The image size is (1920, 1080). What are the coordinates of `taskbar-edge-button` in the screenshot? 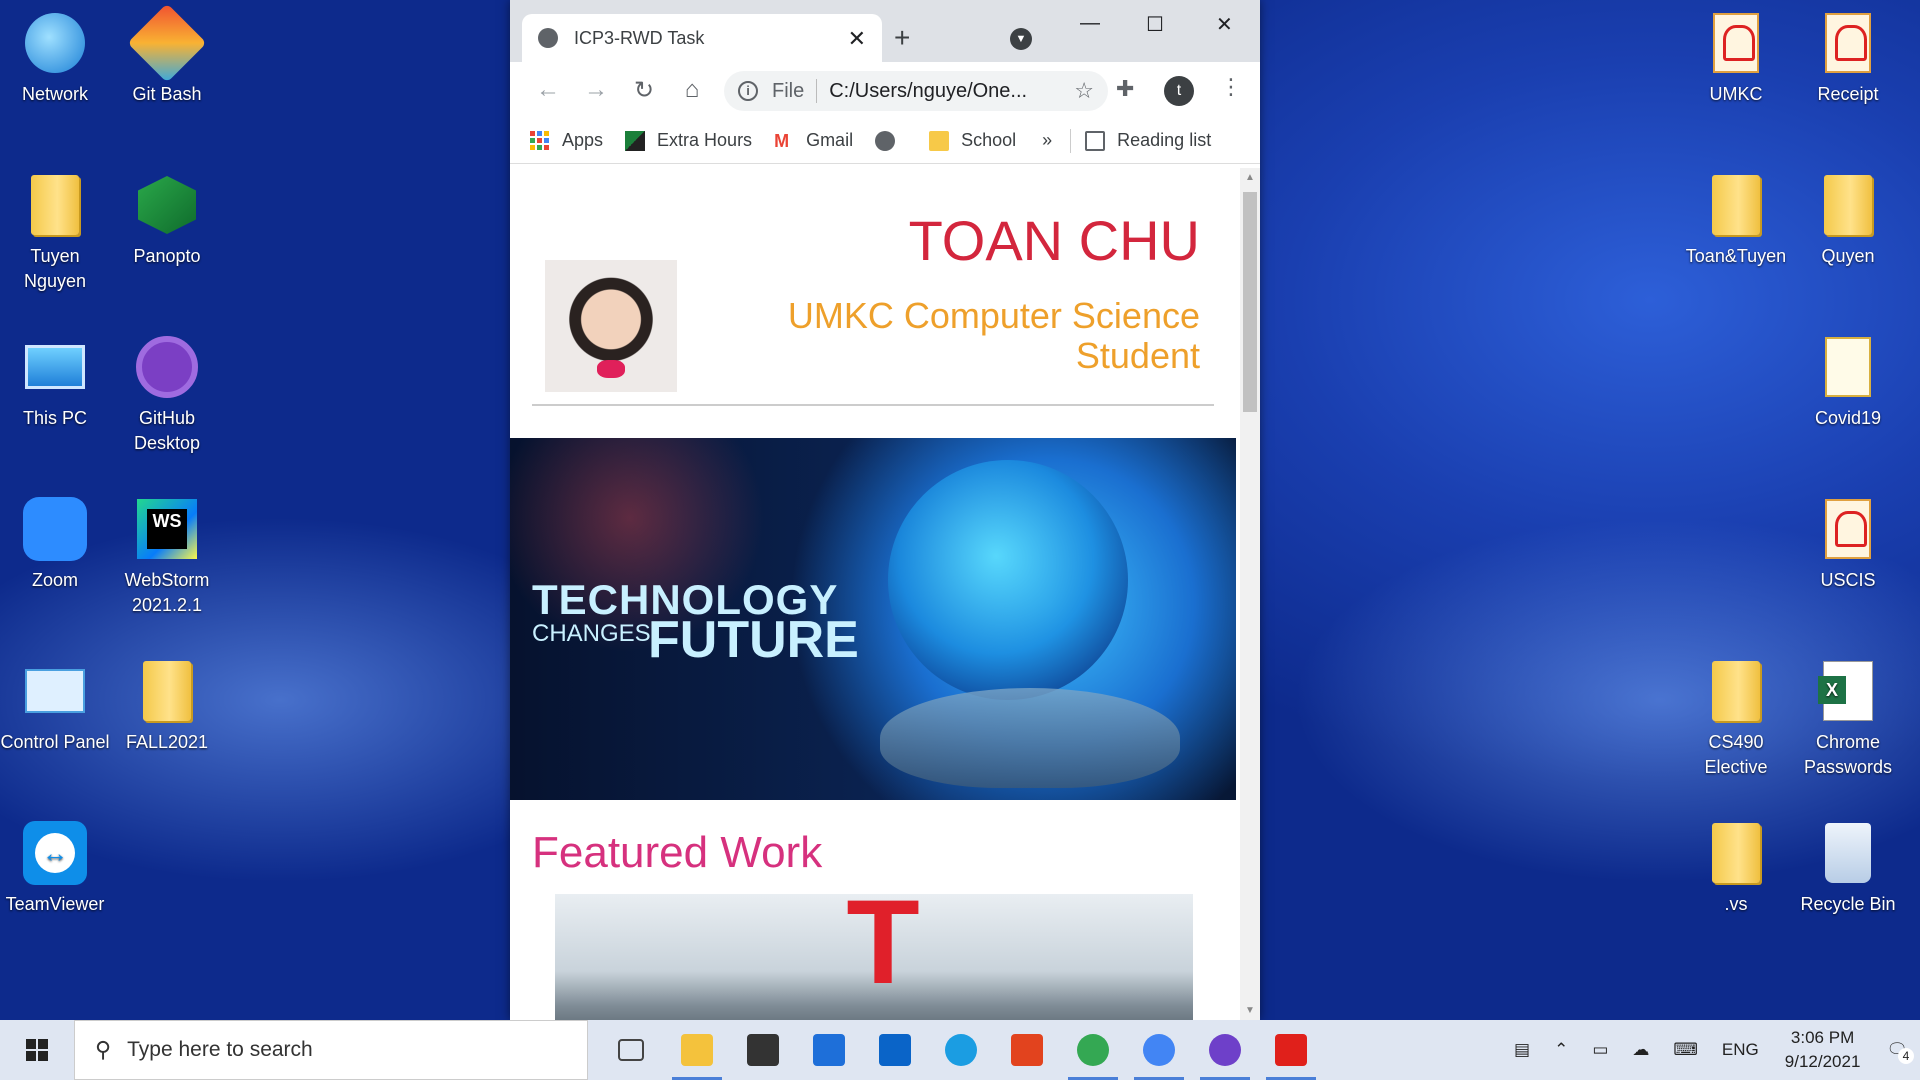 It's located at (961, 1050).